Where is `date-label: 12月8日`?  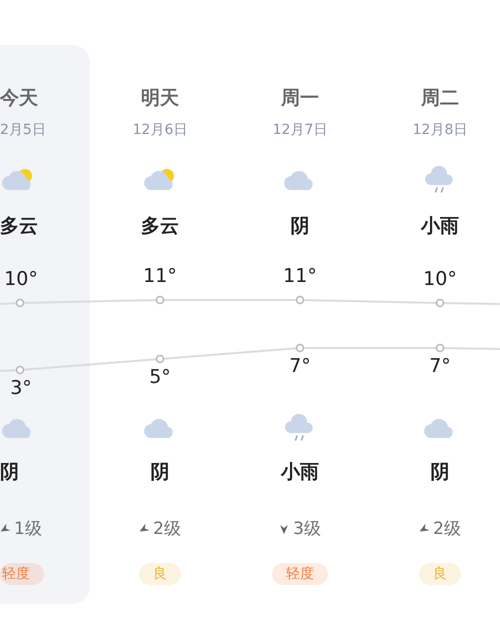
date-label: 12月8日 is located at coordinates (440, 130).